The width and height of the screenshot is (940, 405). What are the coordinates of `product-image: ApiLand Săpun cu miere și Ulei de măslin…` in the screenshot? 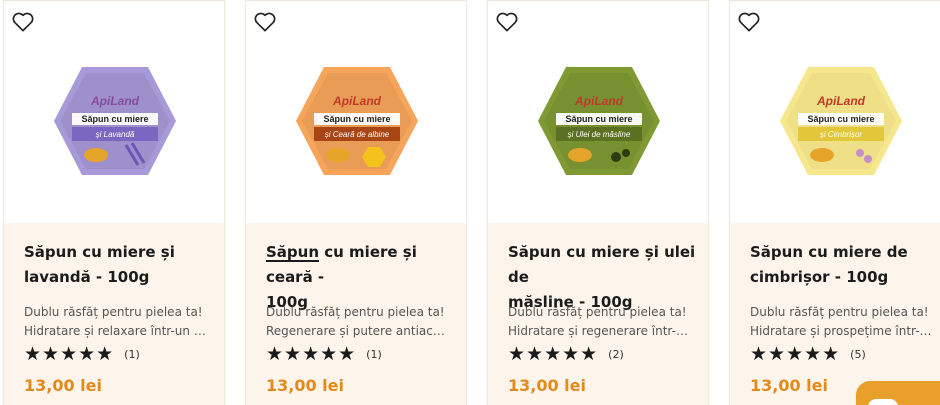 It's located at (599, 121).